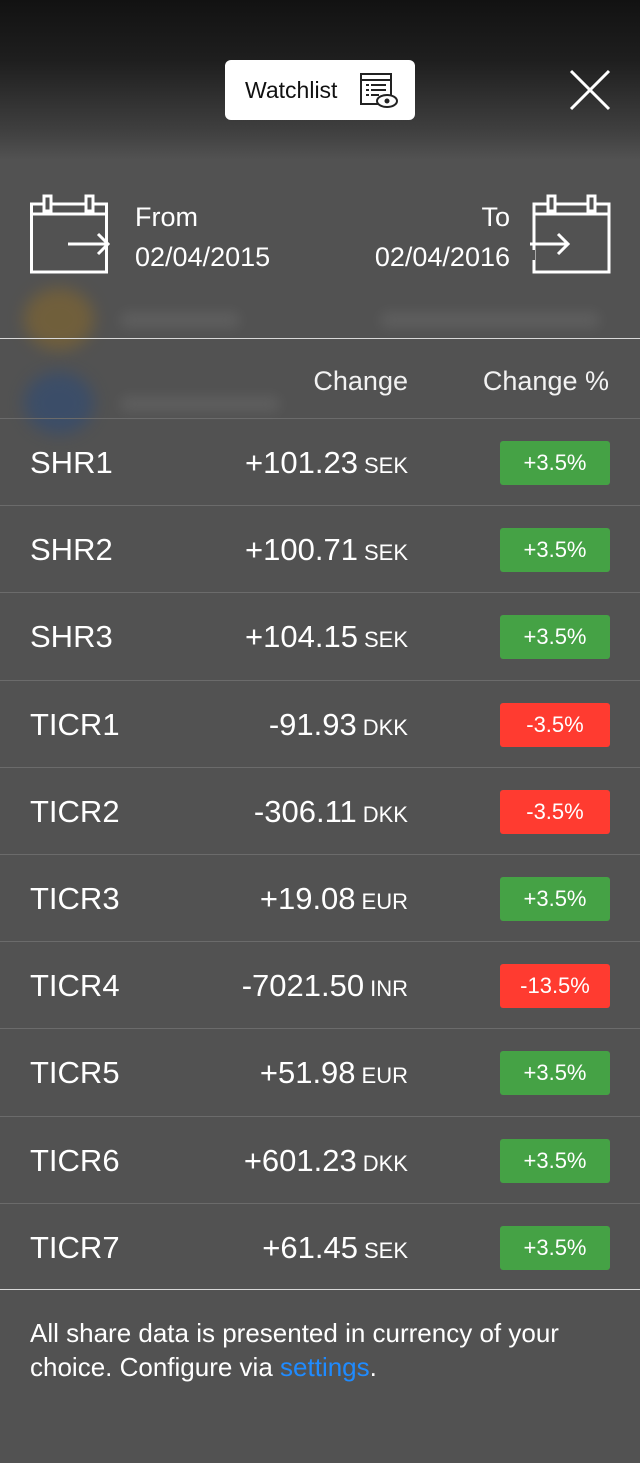  I want to click on column-header-change-pct: Change %, so click(545, 381).